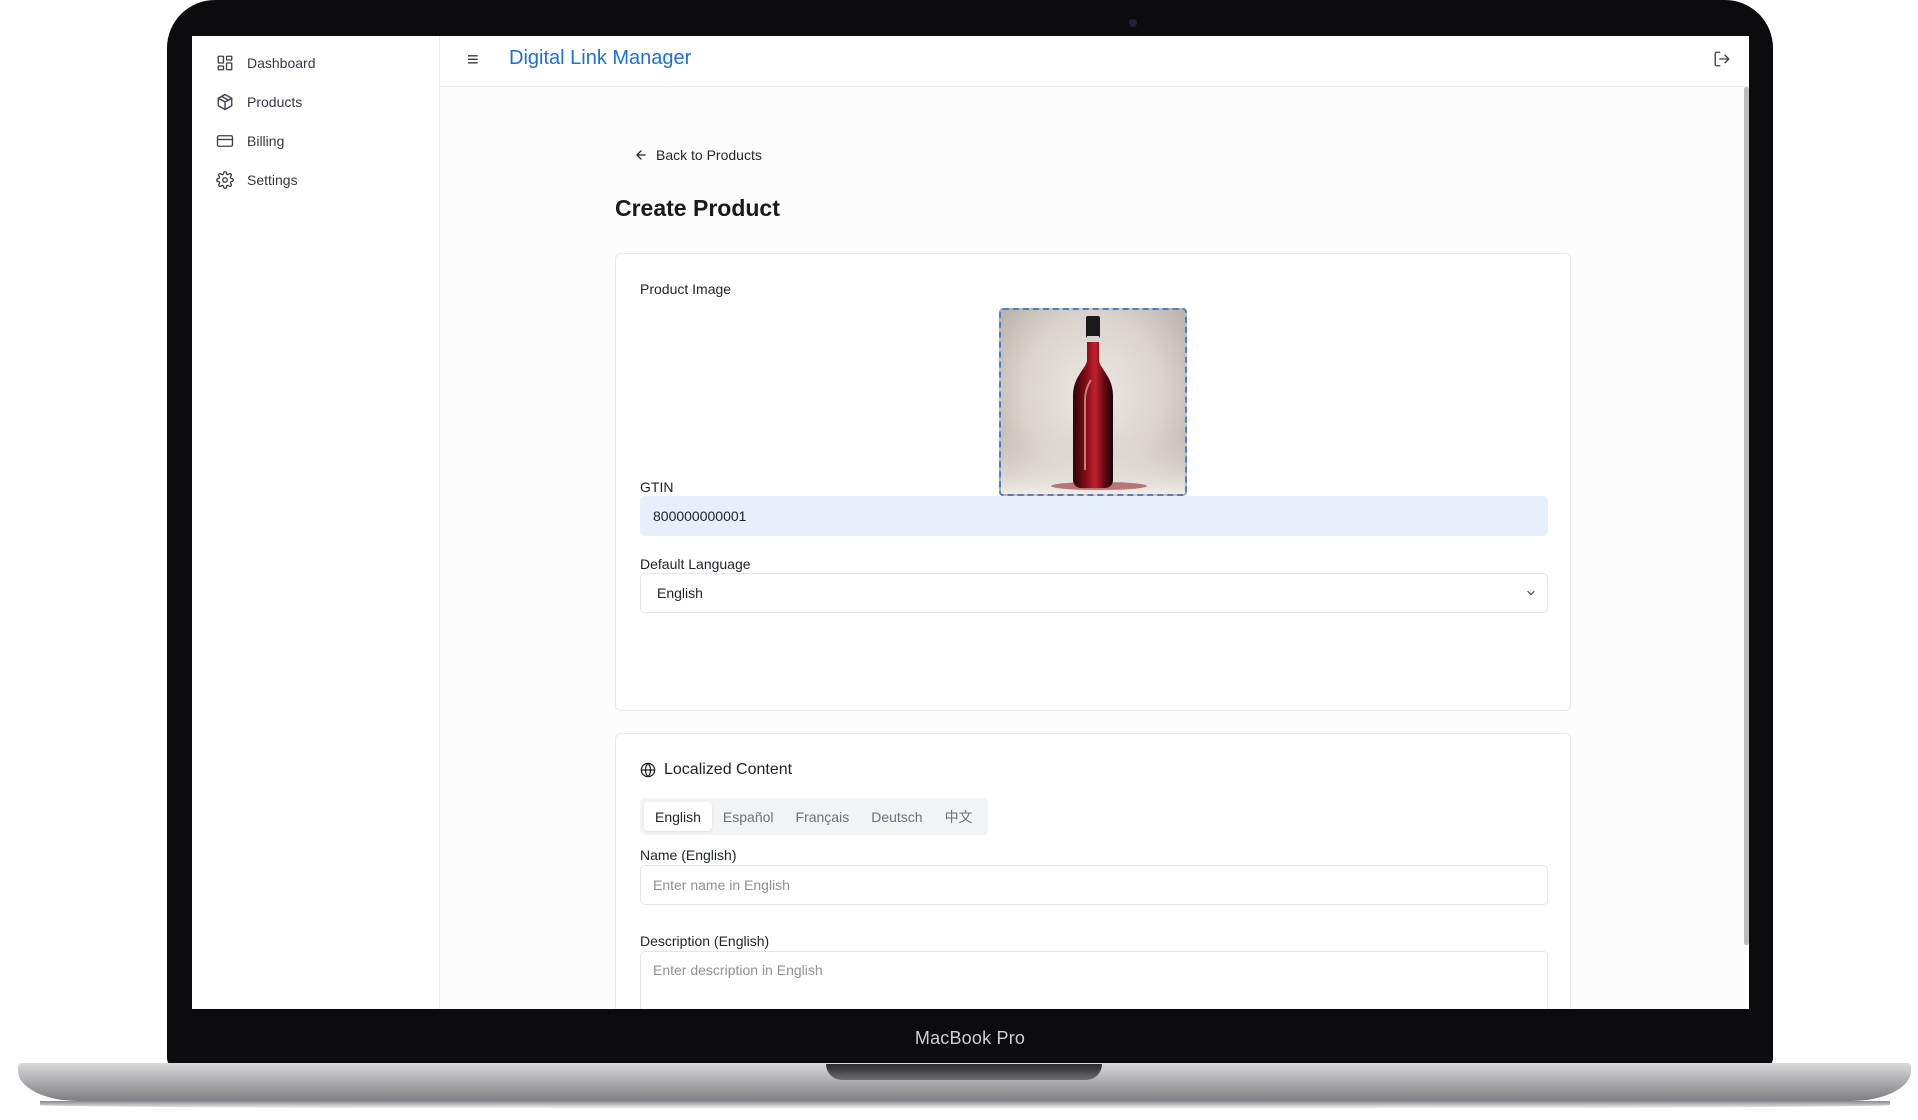 The width and height of the screenshot is (1918, 1120). Describe the element at coordinates (657, 487) in the screenshot. I see `gtin-label: GTIN` at that location.